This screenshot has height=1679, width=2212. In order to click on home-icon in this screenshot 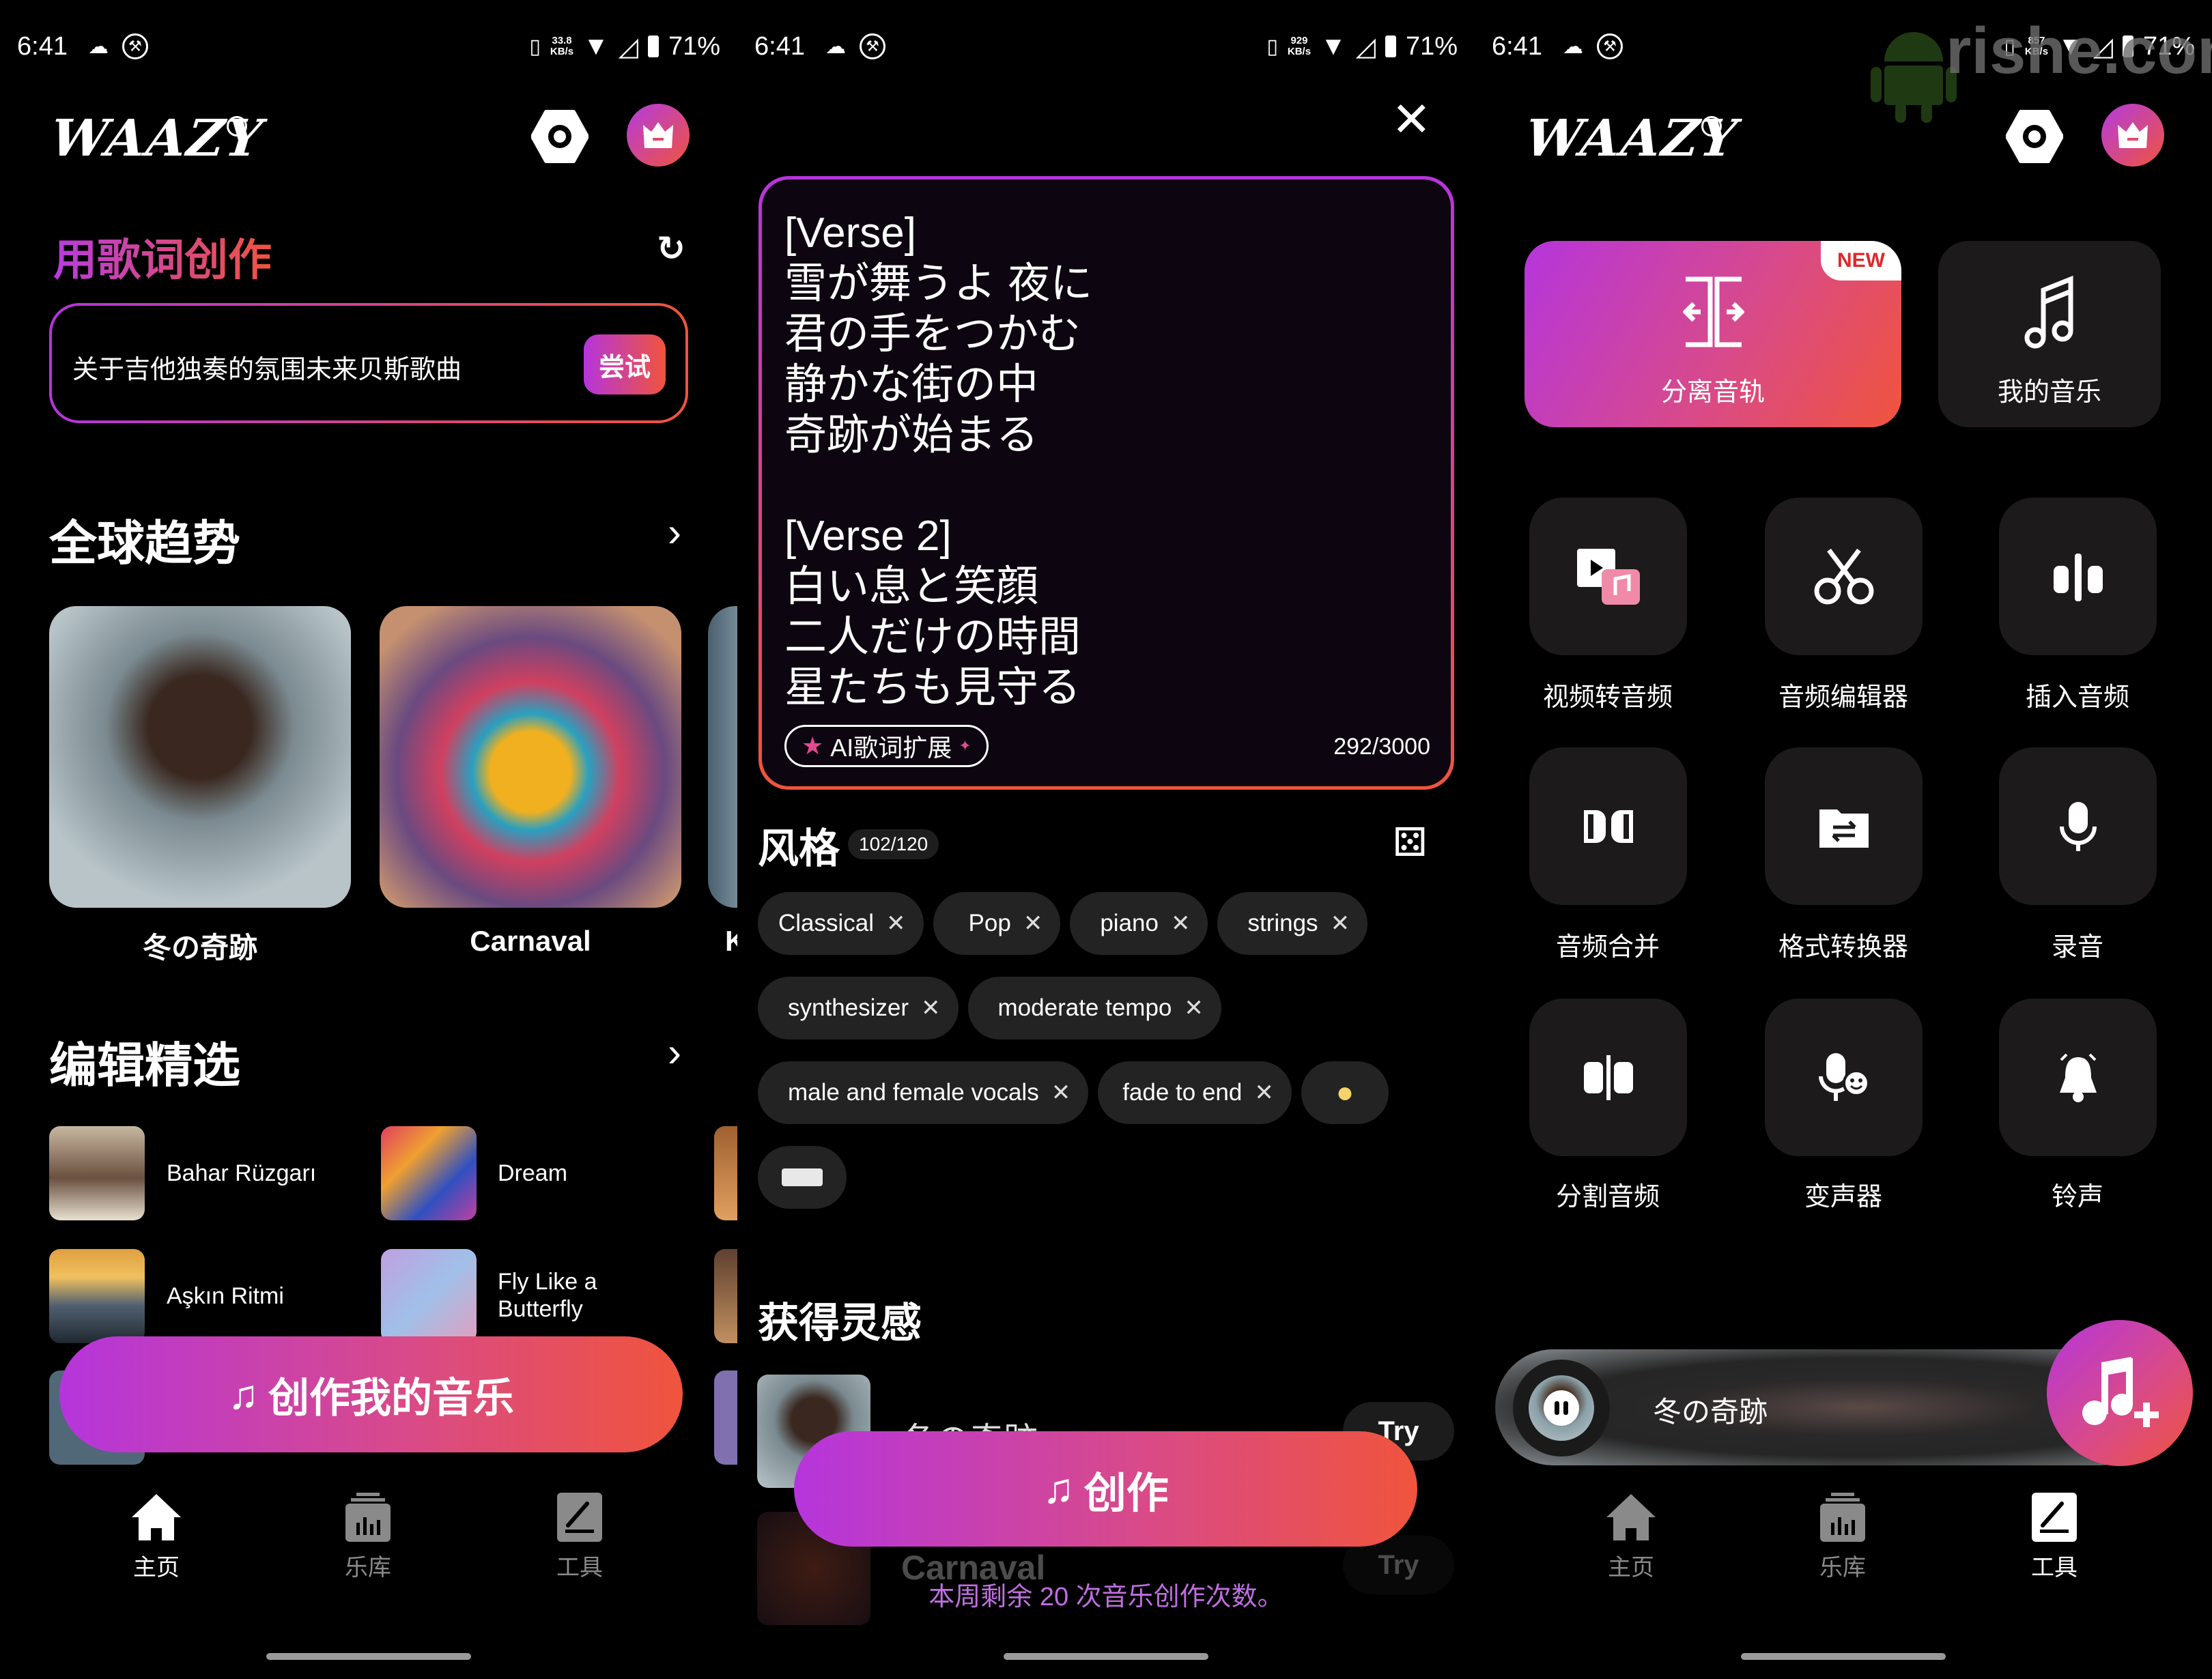, I will do `click(156, 1517)`.